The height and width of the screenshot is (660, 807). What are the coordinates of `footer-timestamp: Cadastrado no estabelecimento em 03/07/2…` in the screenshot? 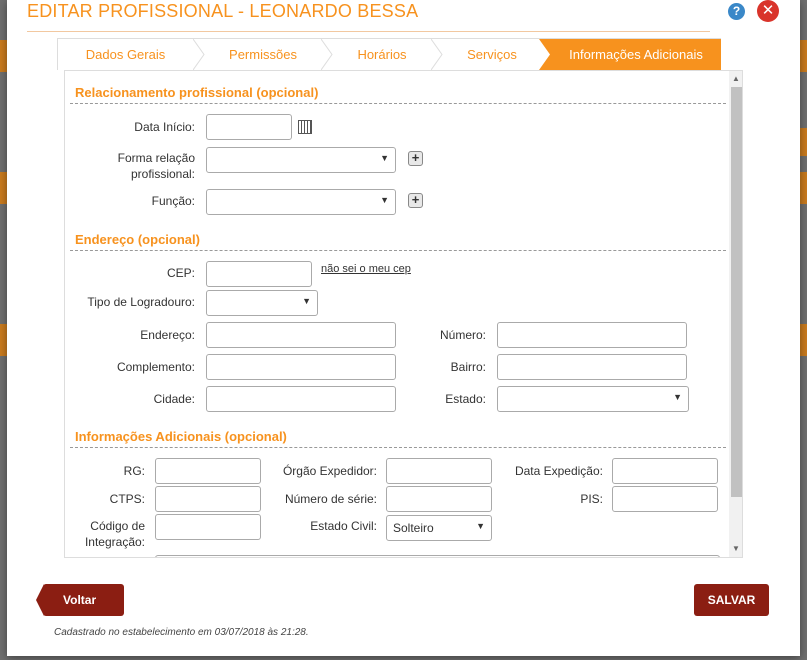 It's located at (181, 632).